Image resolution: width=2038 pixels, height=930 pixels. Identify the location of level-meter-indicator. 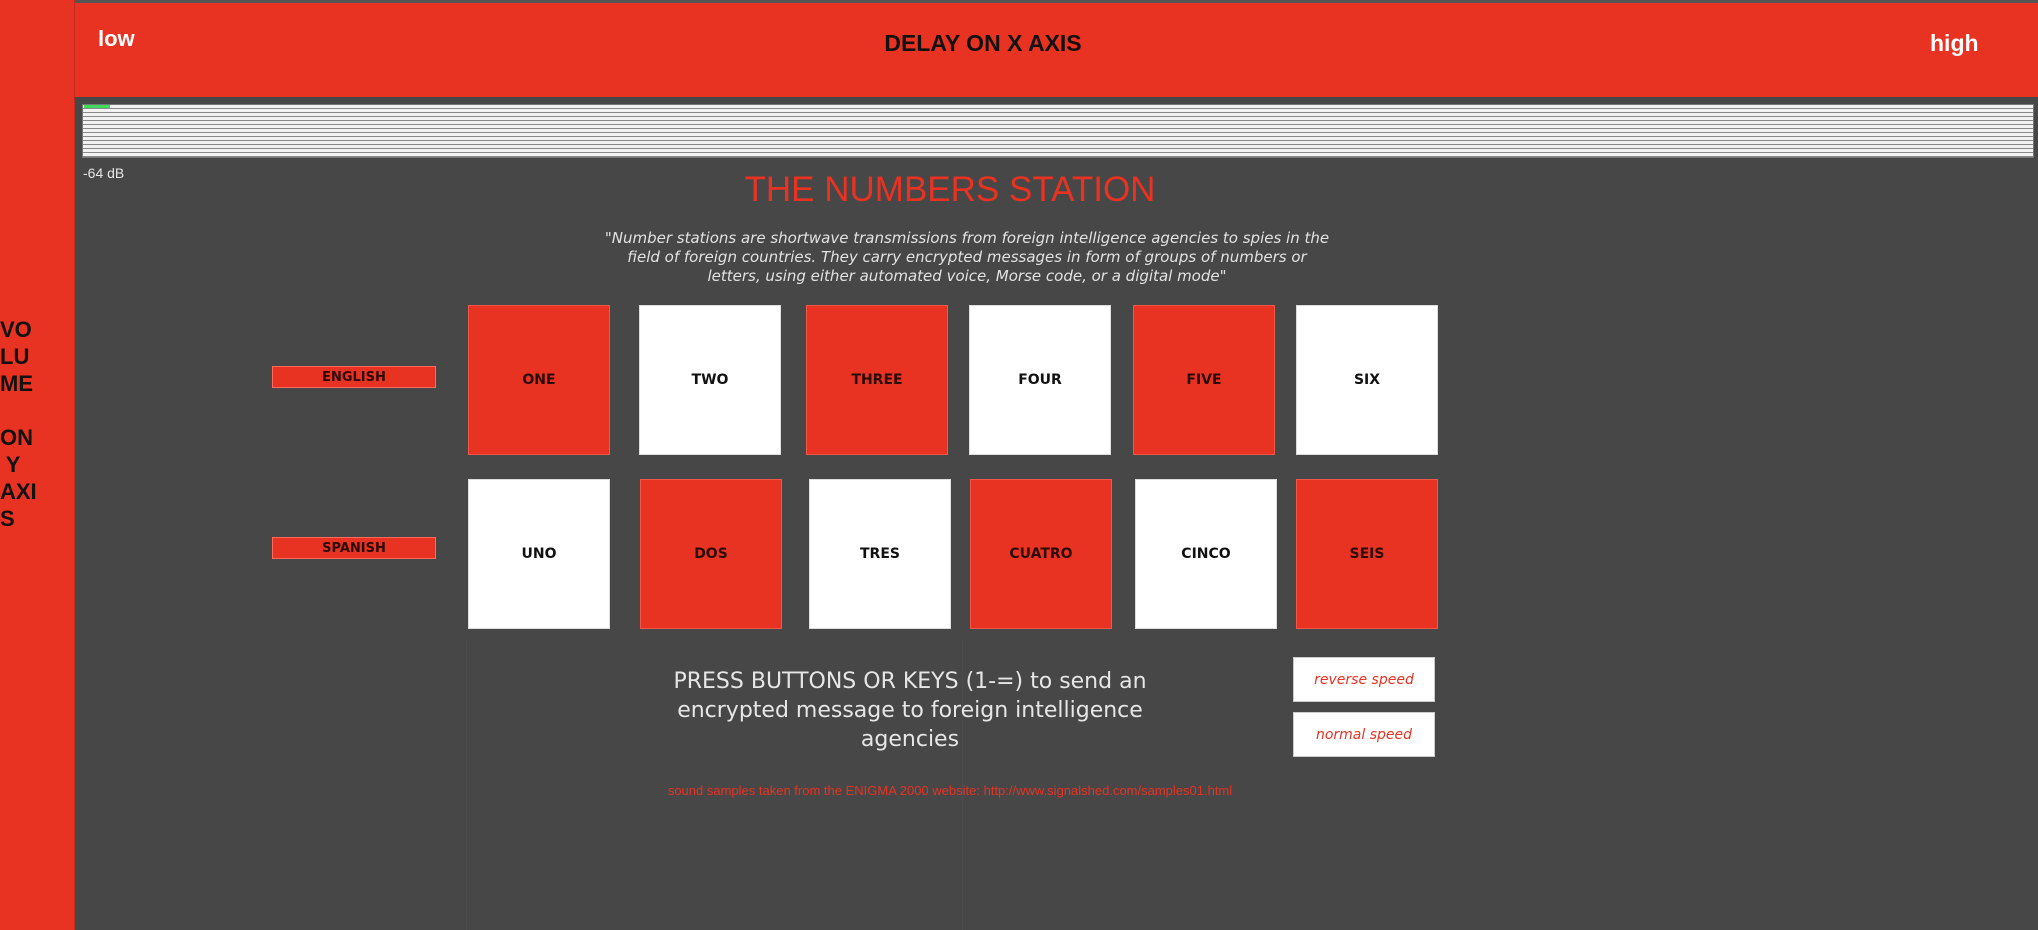
(97, 106).